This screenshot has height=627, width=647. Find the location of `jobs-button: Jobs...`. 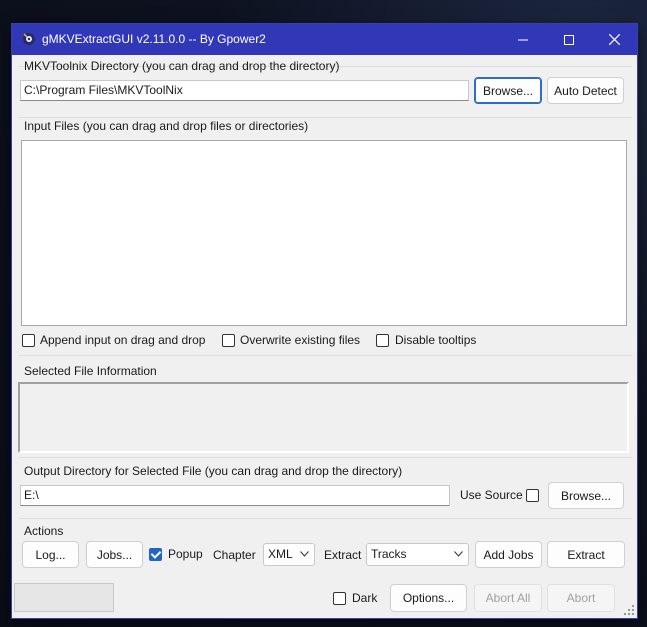

jobs-button: Jobs... is located at coordinates (114, 554).